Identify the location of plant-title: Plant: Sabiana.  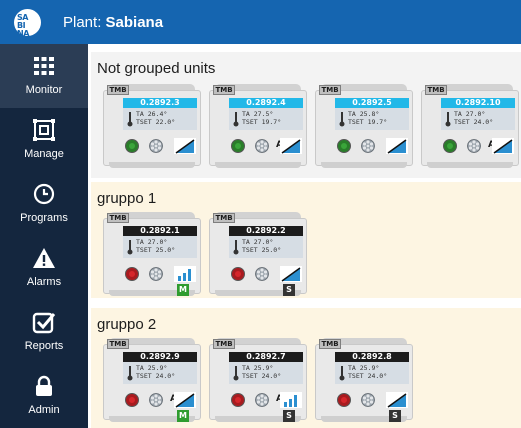
(113, 22).